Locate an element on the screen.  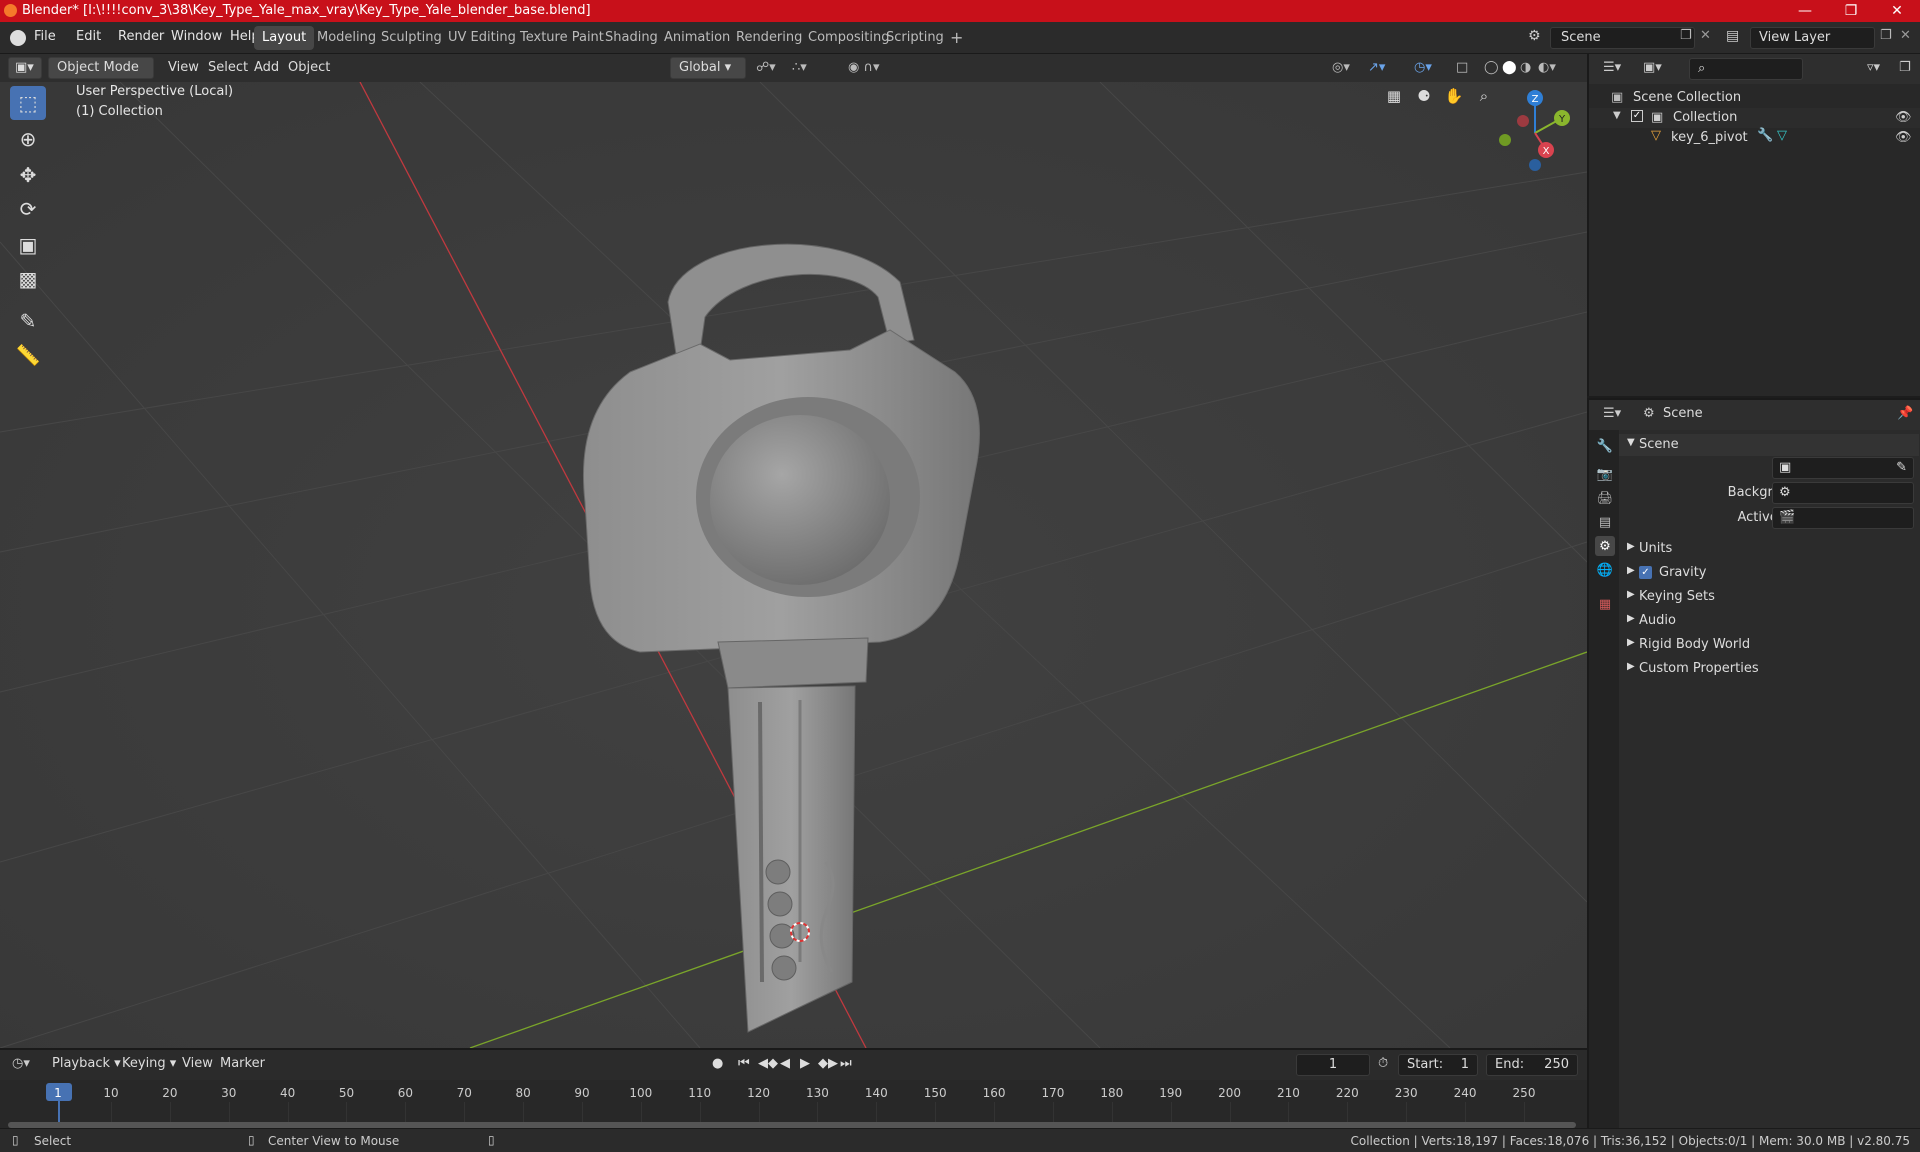
camera-field: ▣ ✎ is located at coordinates (1843, 468).